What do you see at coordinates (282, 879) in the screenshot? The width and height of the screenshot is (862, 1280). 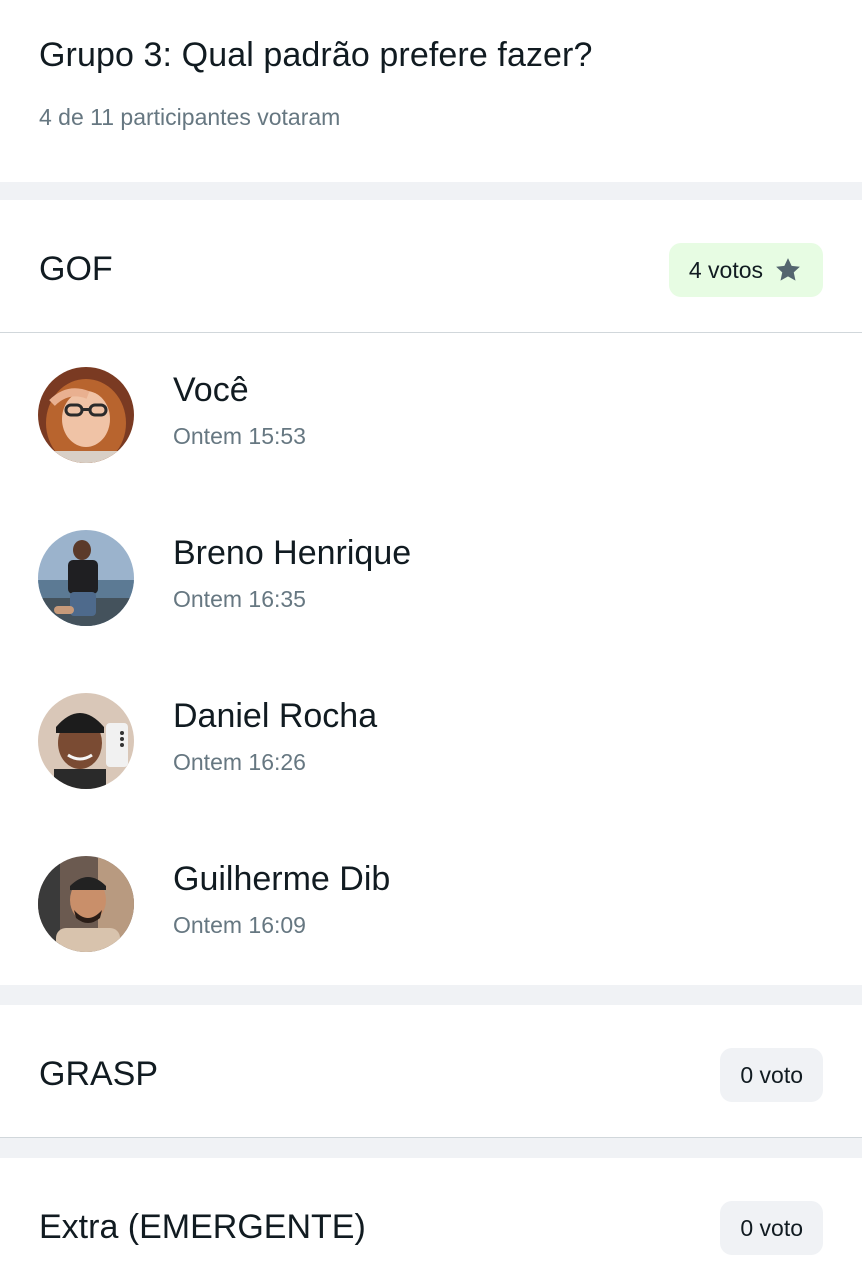 I see `voter-name: Guilherme Dib` at bounding box center [282, 879].